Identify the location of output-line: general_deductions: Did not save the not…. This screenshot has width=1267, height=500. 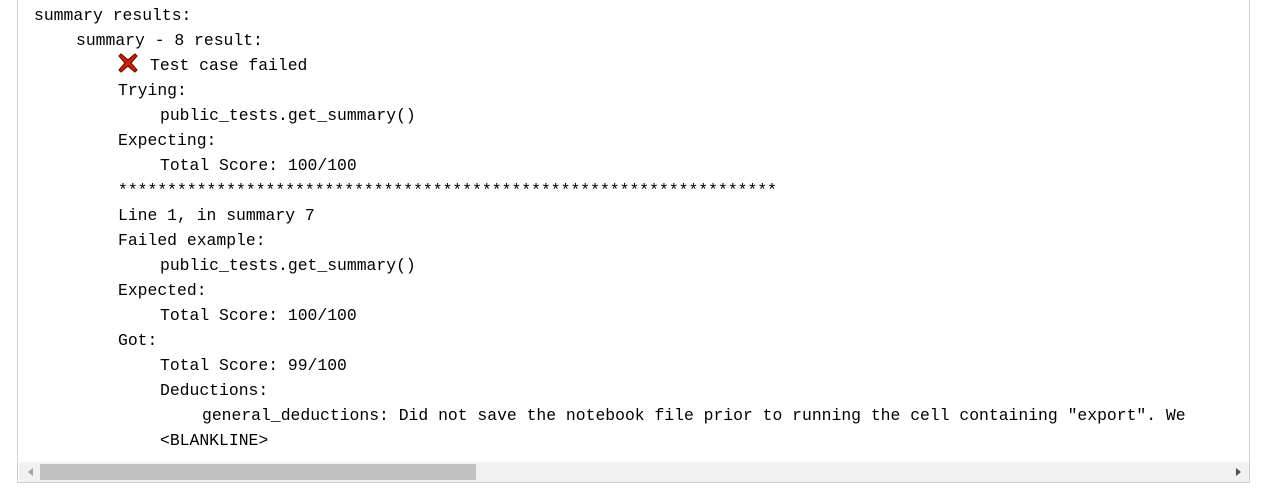
(641, 415).